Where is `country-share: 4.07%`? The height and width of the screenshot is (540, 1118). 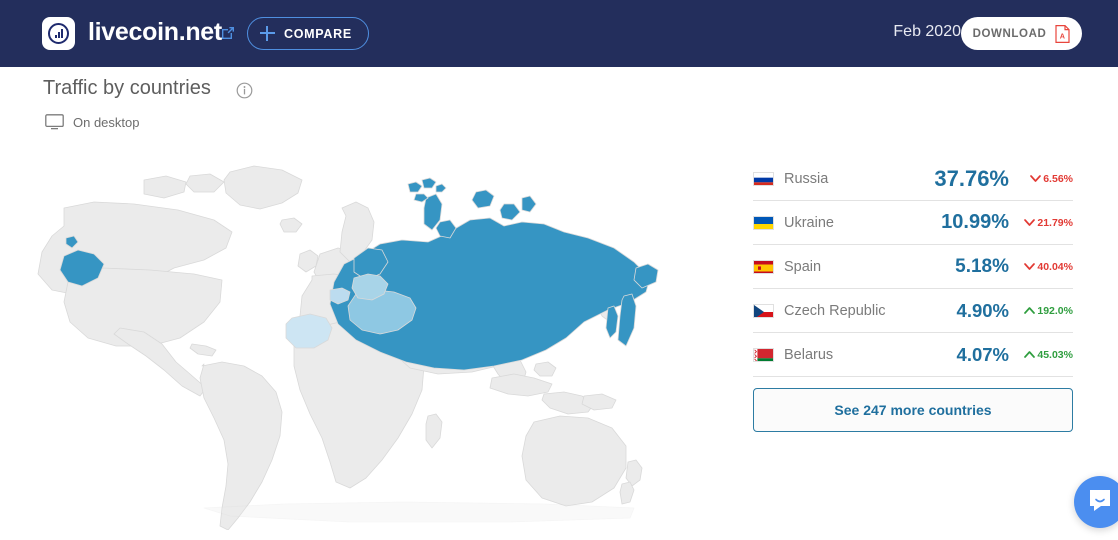 country-share: 4.07% is located at coordinates (982, 354).